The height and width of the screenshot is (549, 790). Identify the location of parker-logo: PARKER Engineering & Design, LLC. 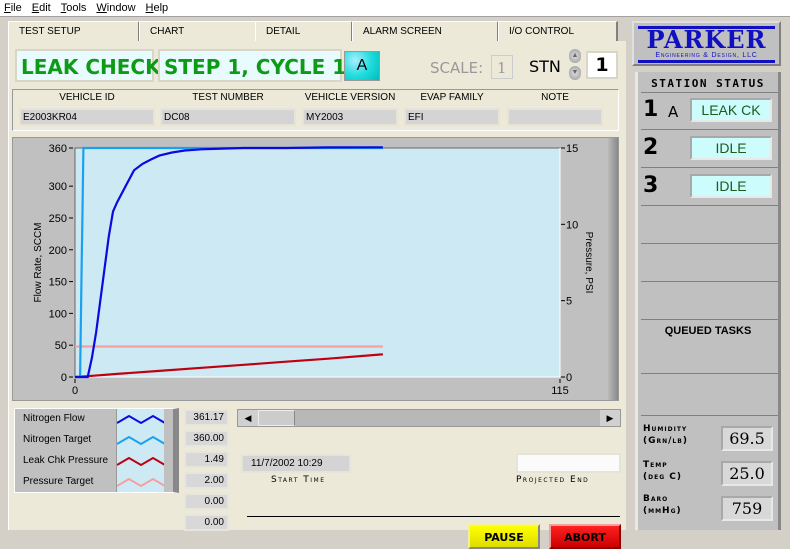
(706, 43).